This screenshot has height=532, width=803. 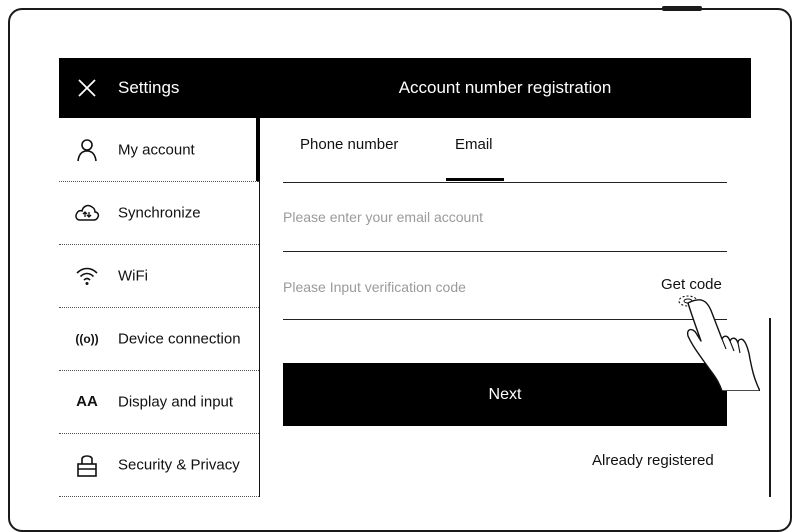 I want to click on person-icon, so click(x=87, y=150).